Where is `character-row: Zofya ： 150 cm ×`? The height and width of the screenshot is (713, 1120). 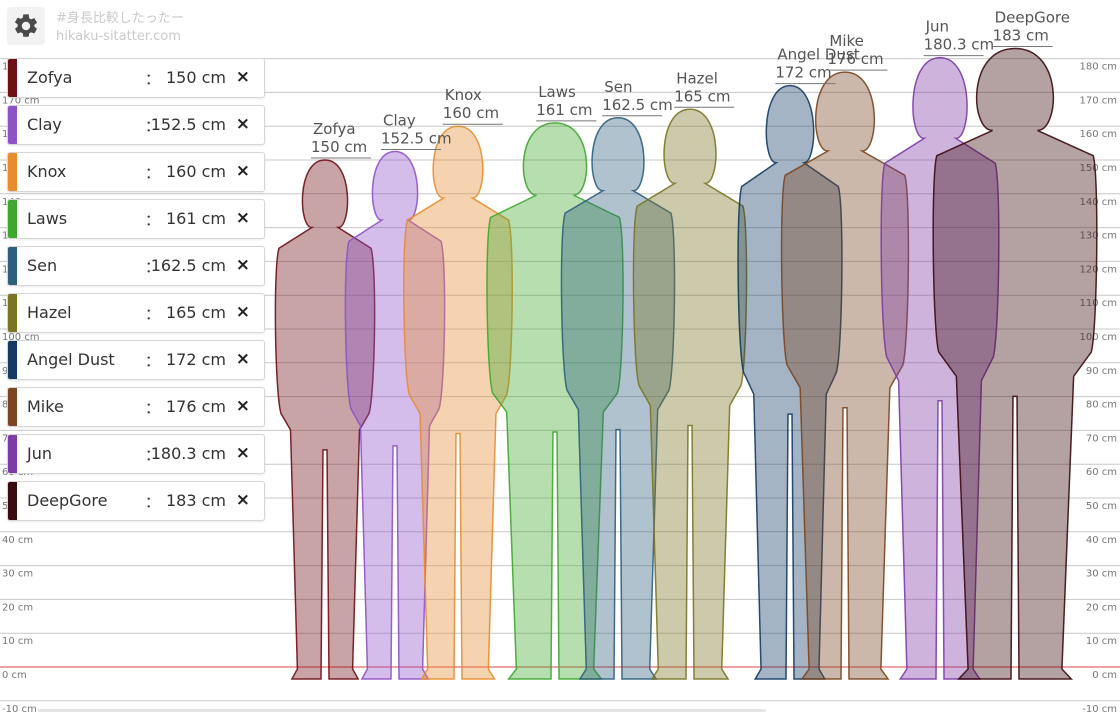 character-row: Zofya ： 150 cm × is located at coordinates (136, 78).